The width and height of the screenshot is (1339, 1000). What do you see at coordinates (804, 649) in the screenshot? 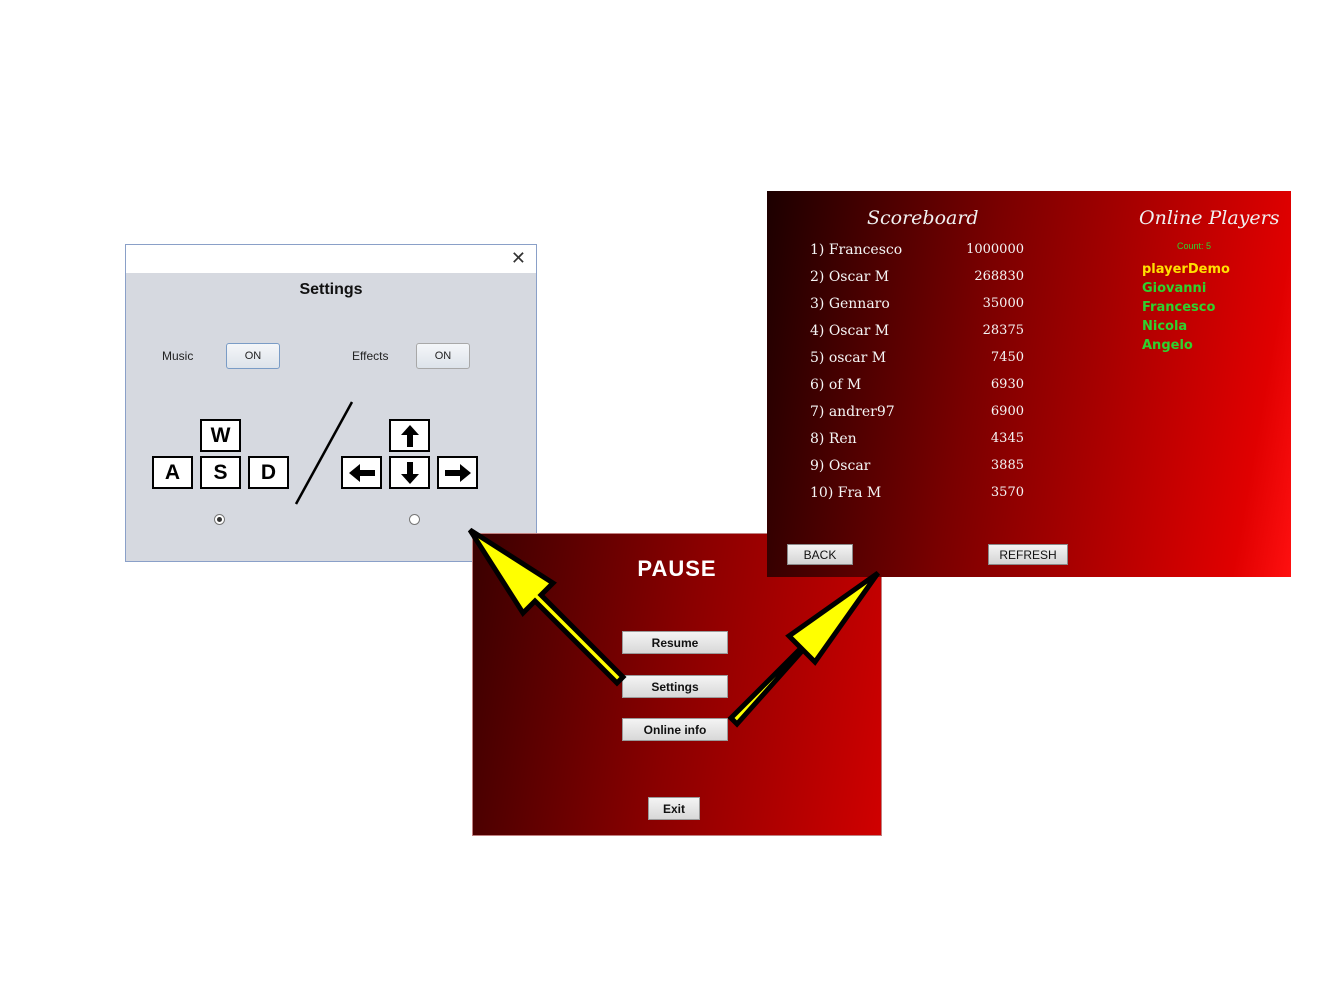
I see `arrow-to-online-info-icon` at bounding box center [804, 649].